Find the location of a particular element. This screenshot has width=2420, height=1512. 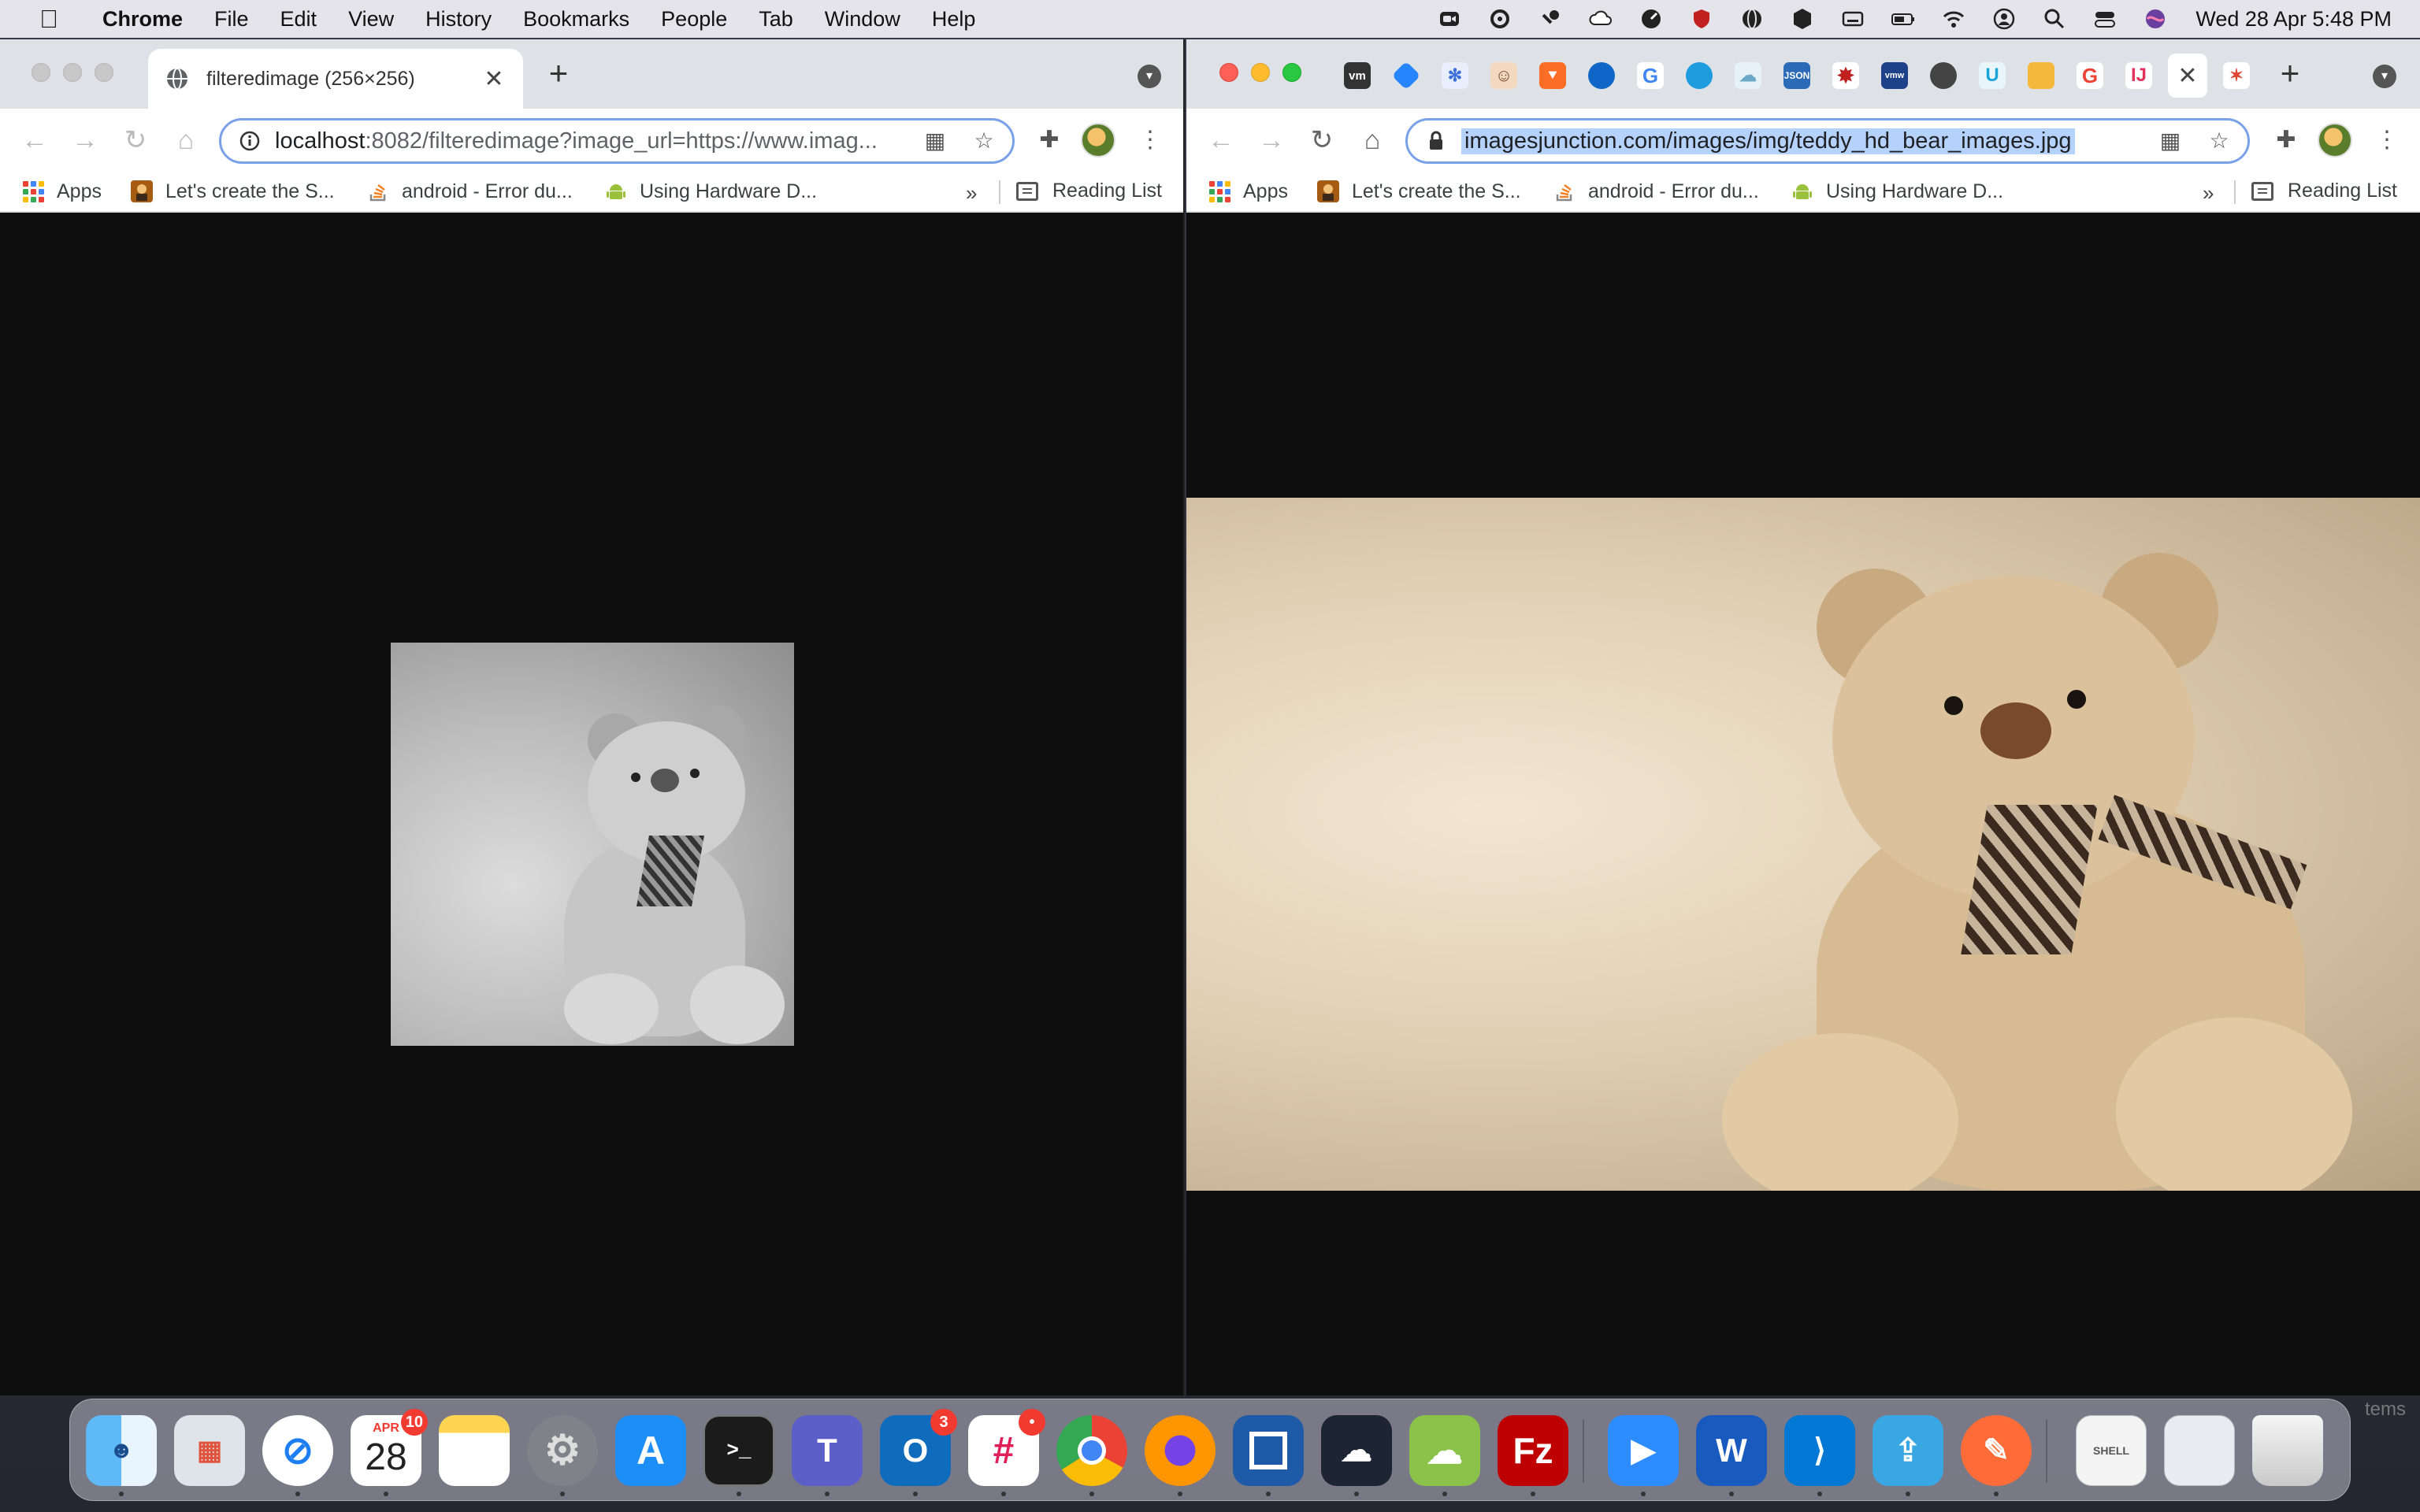

menu-app-name: Chrome is located at coordinates (142, 19).